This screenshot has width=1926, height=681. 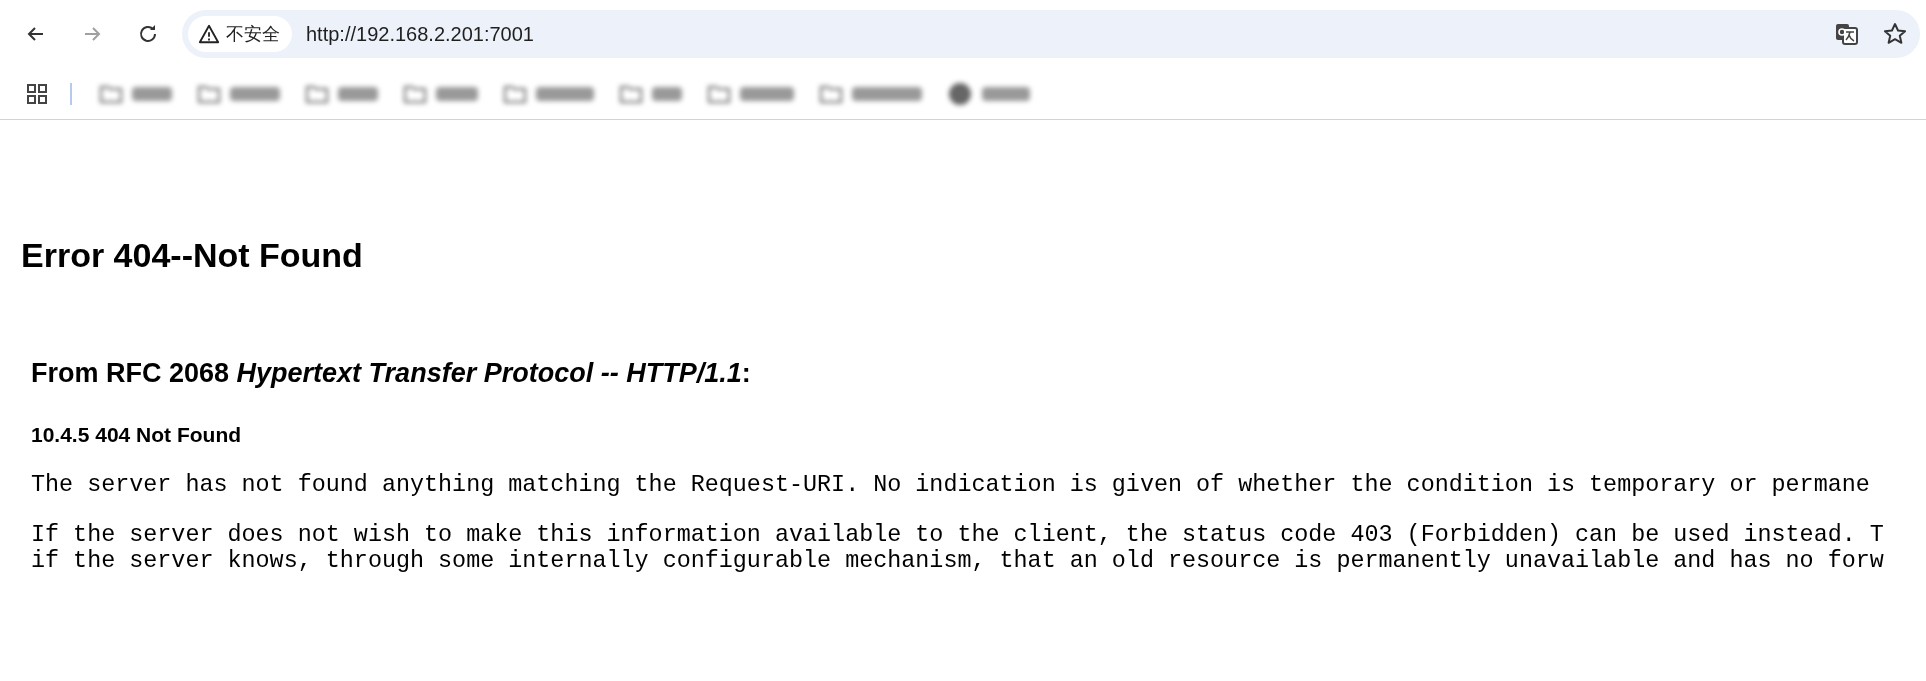 I want to click on section-heading: 10.4.5 404 Not Found, so click(x=137, y=435).